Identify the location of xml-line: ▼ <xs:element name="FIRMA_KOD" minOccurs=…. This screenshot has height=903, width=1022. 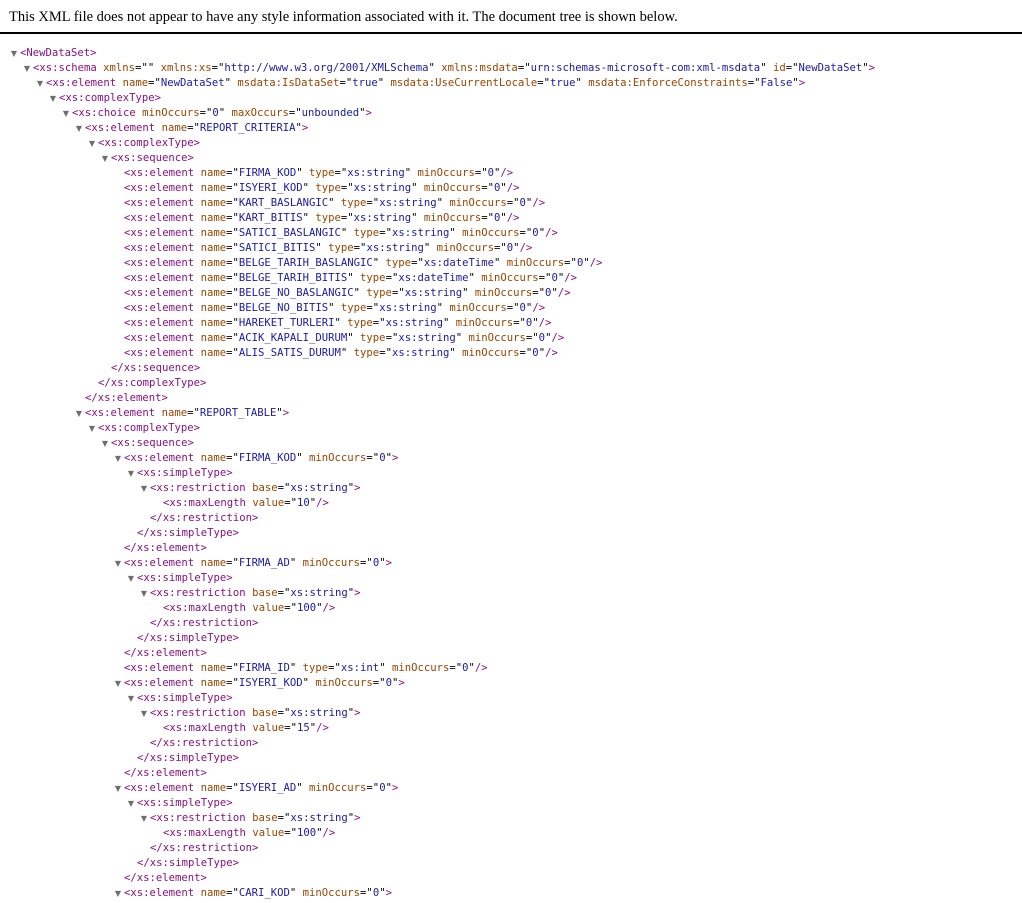
(511, 458).